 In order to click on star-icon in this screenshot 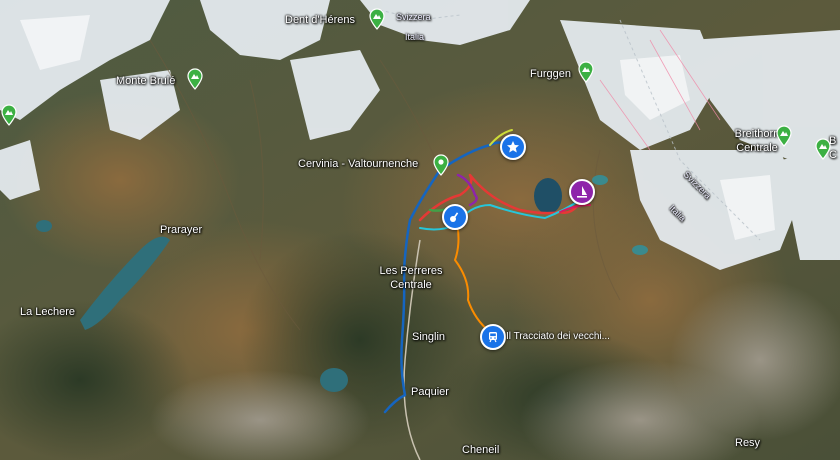, I will do `click(513, 147)`.